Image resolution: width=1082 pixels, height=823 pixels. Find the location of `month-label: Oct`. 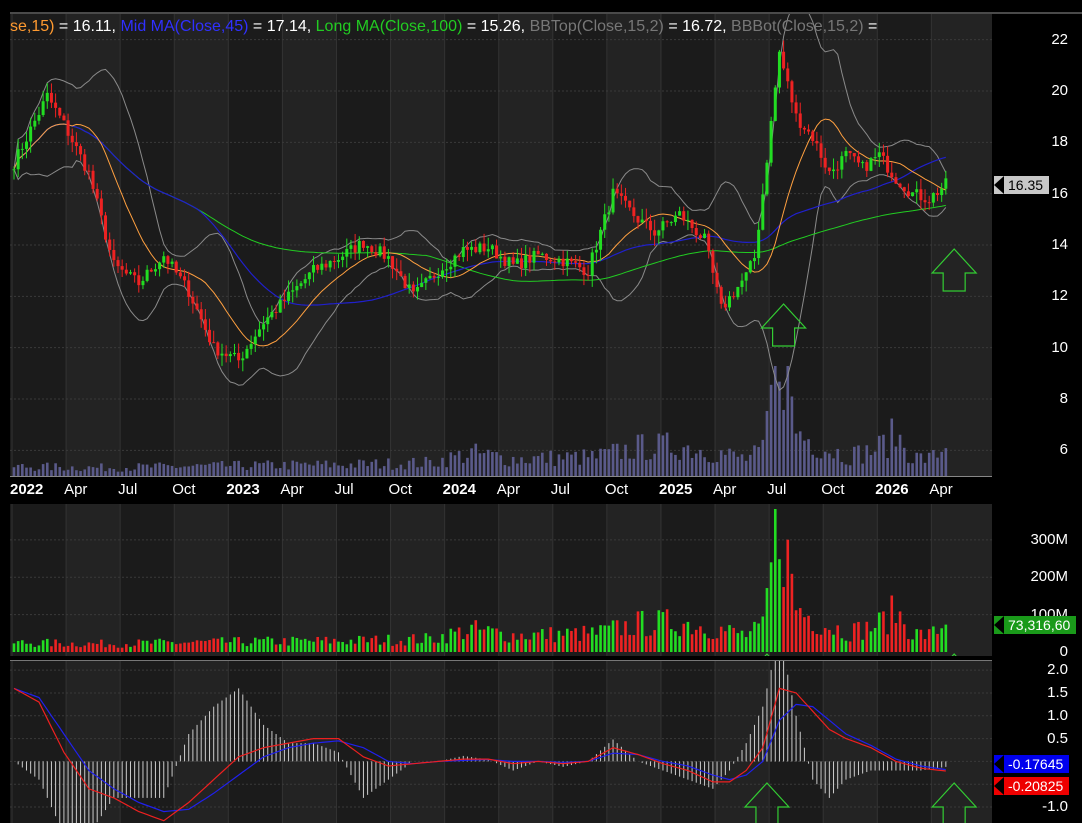

month-label: Oct is located at coordinates (400, 489).